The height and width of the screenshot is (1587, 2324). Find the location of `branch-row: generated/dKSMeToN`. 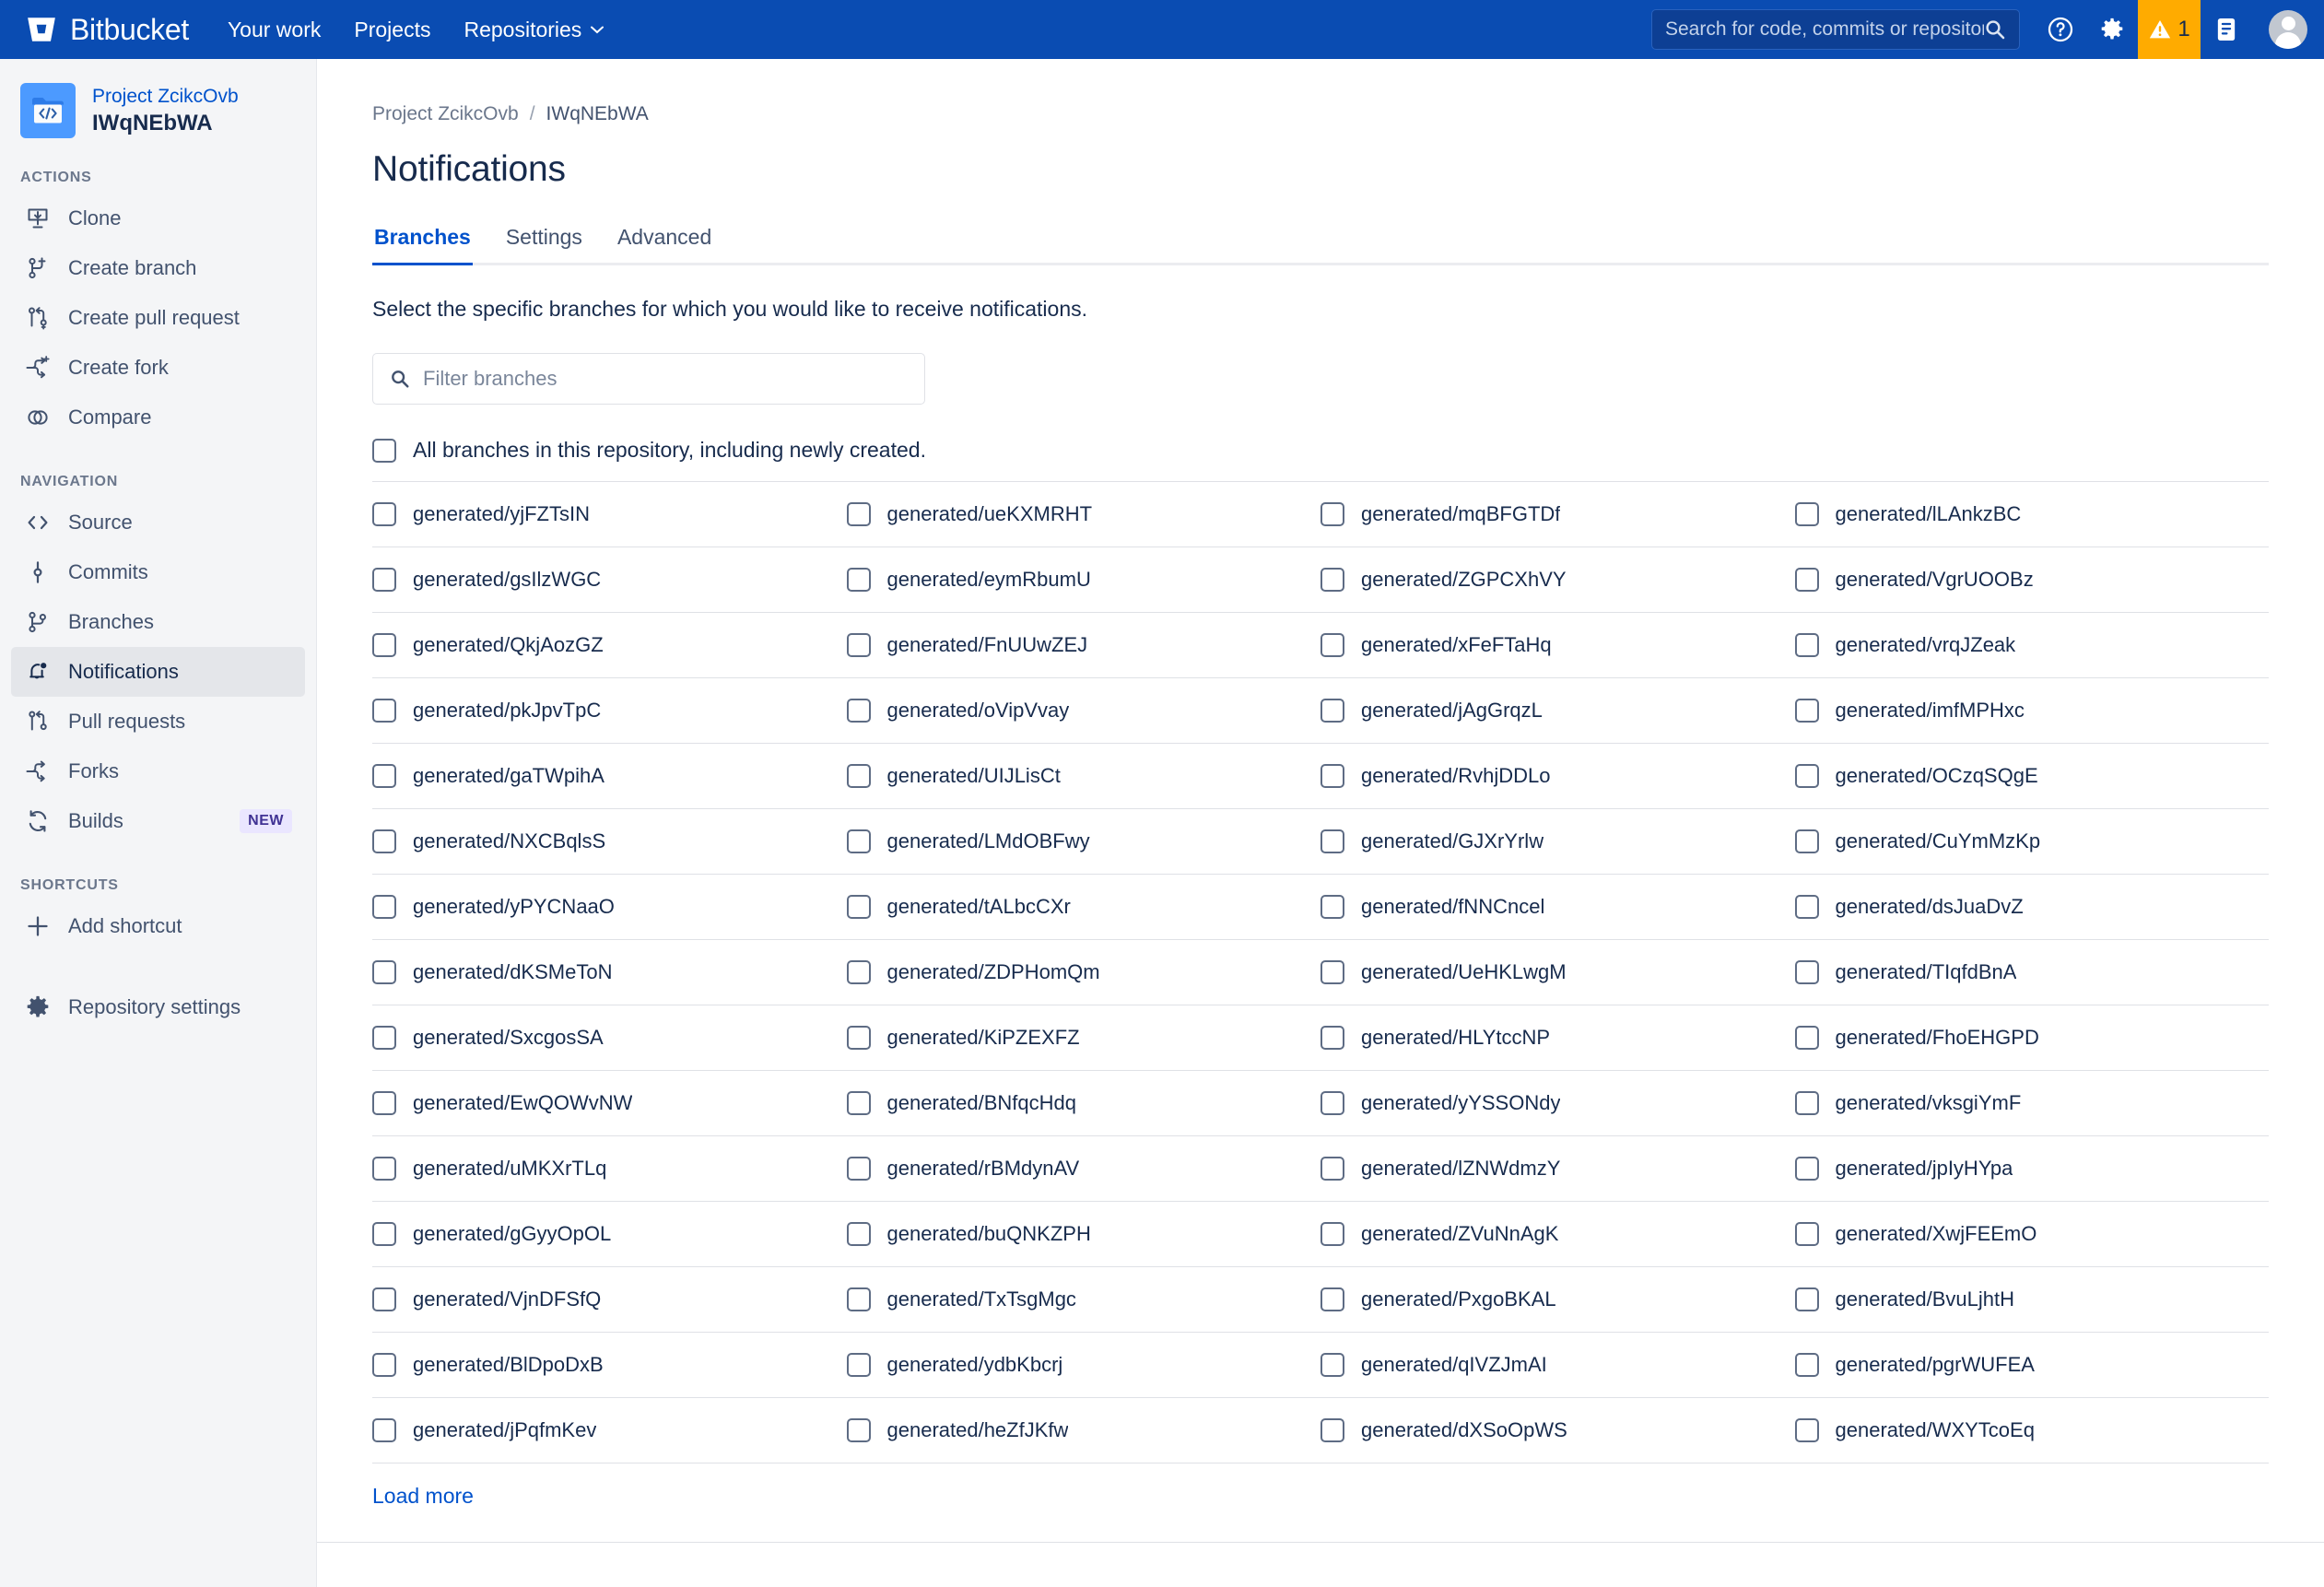

branch-row: generated/dKSMeToN is located at coordinates (609, 972).